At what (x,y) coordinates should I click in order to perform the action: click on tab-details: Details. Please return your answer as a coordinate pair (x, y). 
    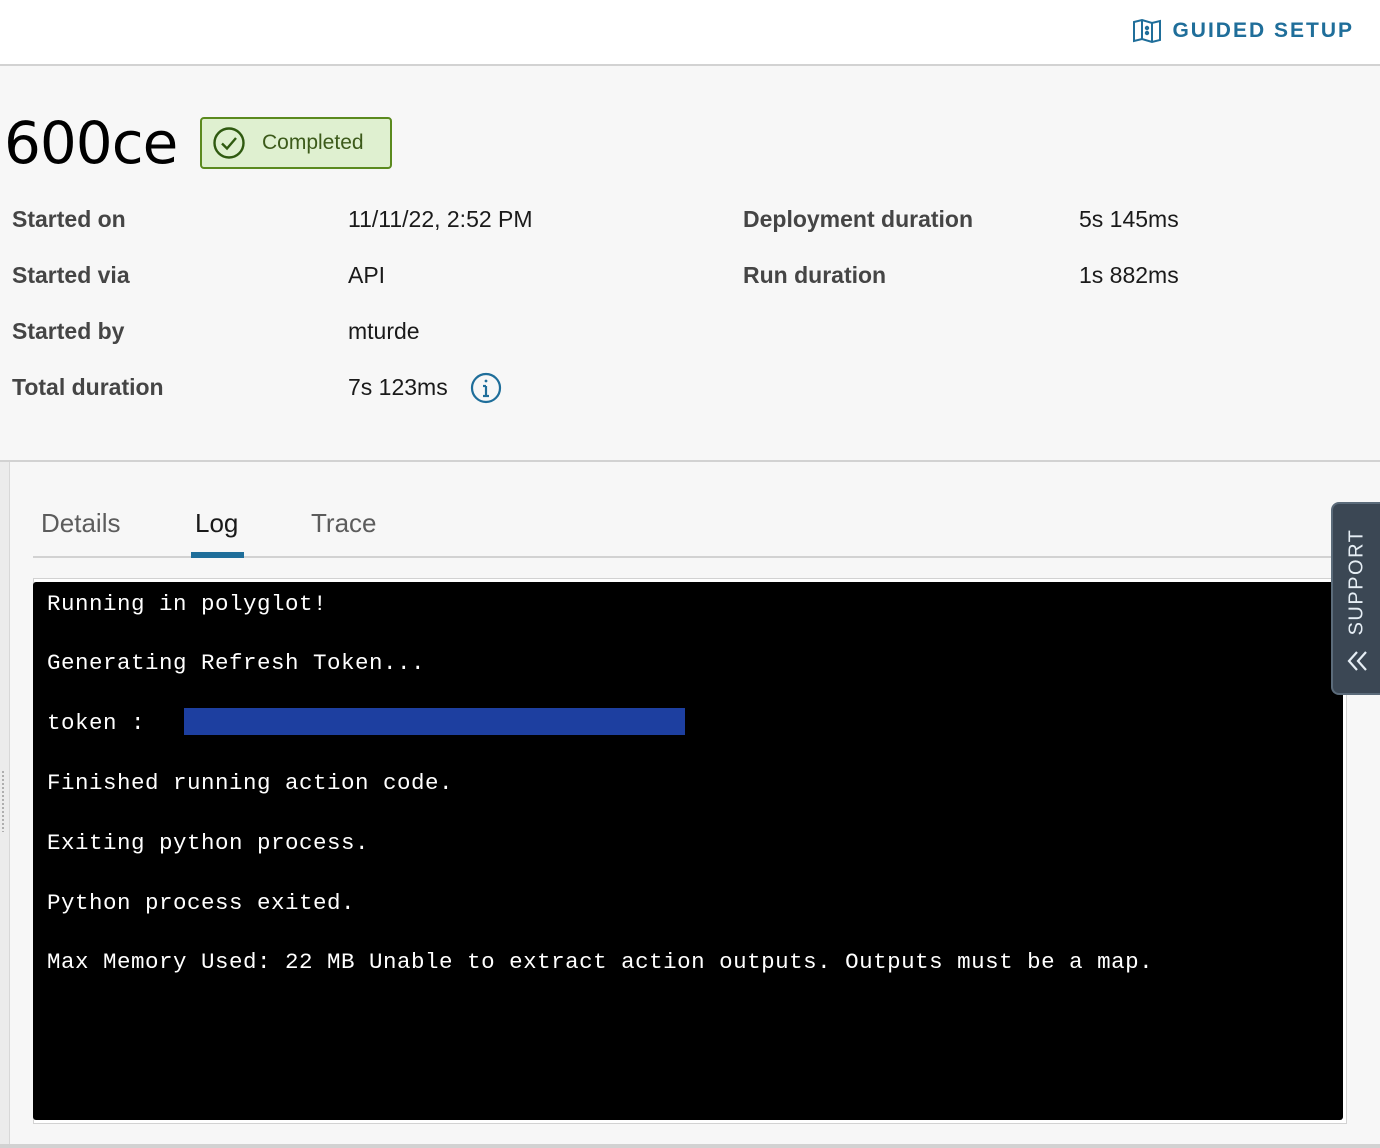
    Looking at the image, I should click on (80, 532).